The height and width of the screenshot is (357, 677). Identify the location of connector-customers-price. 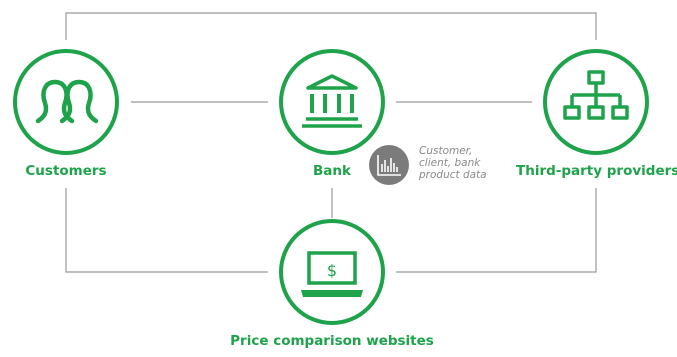
(166, 230).